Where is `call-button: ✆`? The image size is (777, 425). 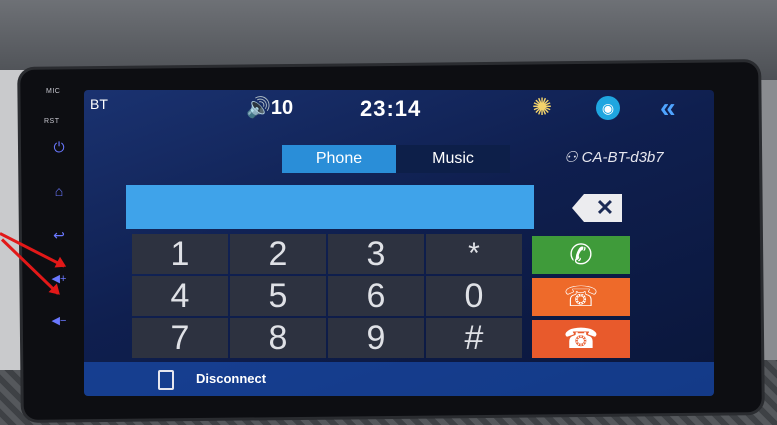 call-button: ✆ is located at coordinates (581, 255).